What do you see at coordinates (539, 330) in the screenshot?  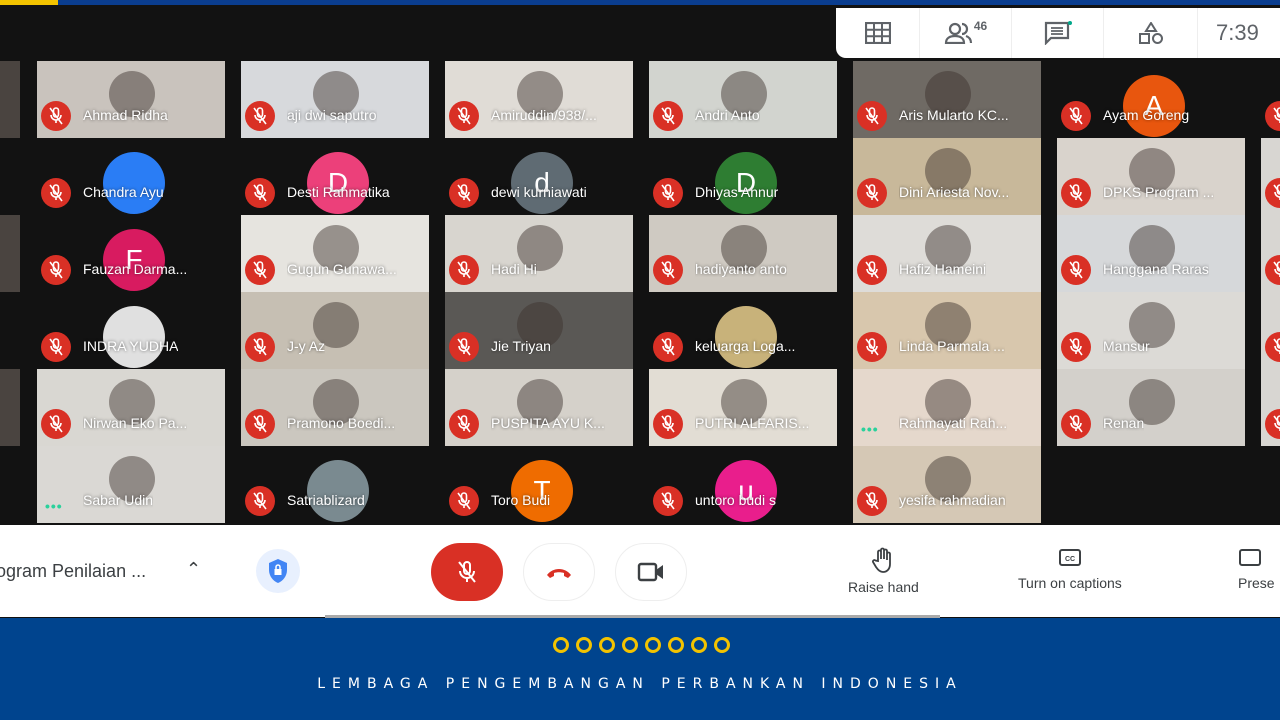 I see `participant-tile: Jie Triyan` at bounding box center [539, 330].